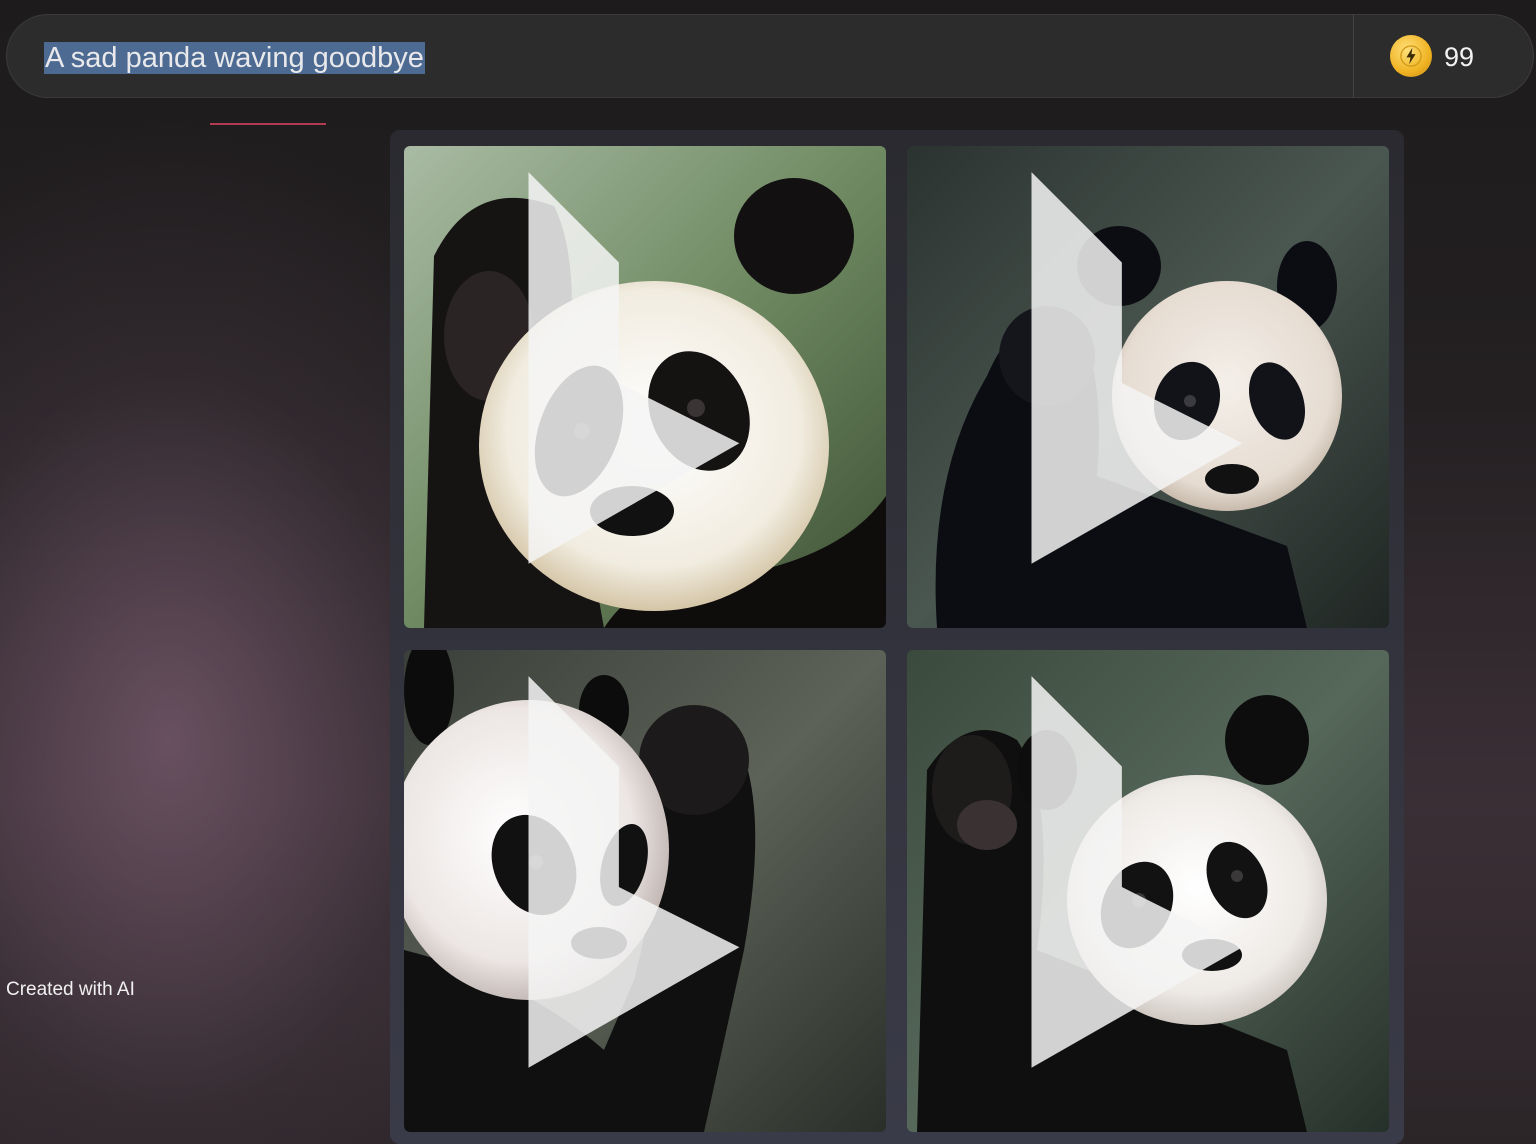 Image resolution: width=1536 pixels, height=1144 pixels. I want to click on prompt-text: A sad panda waving goodbye, so click(234, 58).